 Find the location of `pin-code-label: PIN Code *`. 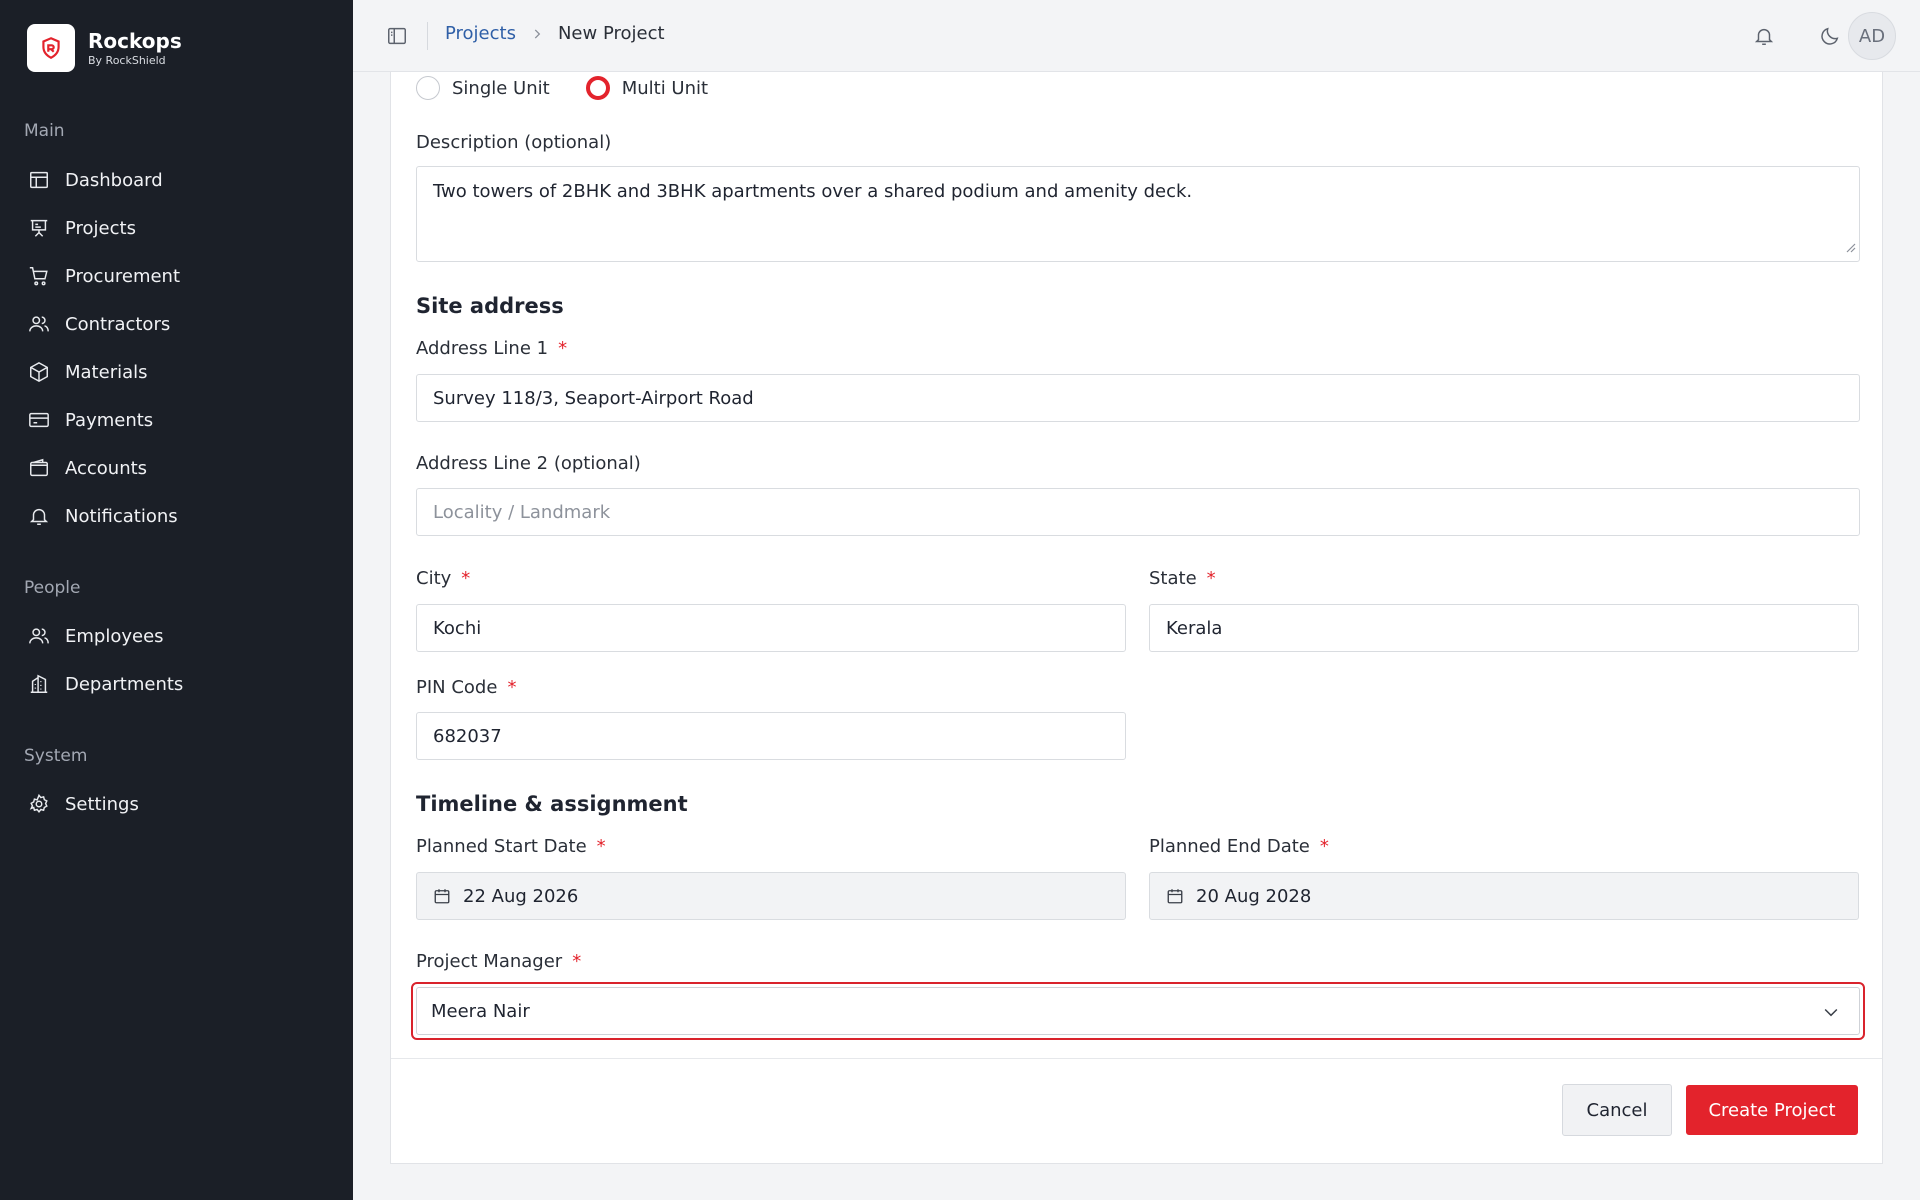

pin-code-label: PIN Code * is located at coordinates (466, 687).